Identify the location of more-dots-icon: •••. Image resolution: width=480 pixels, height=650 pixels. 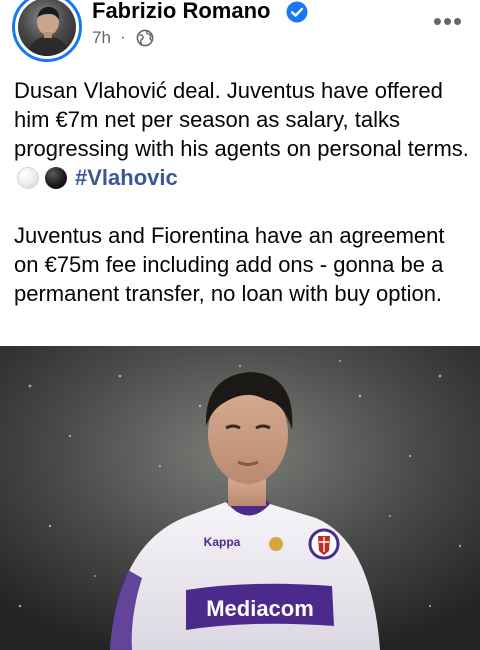
(448, 21).